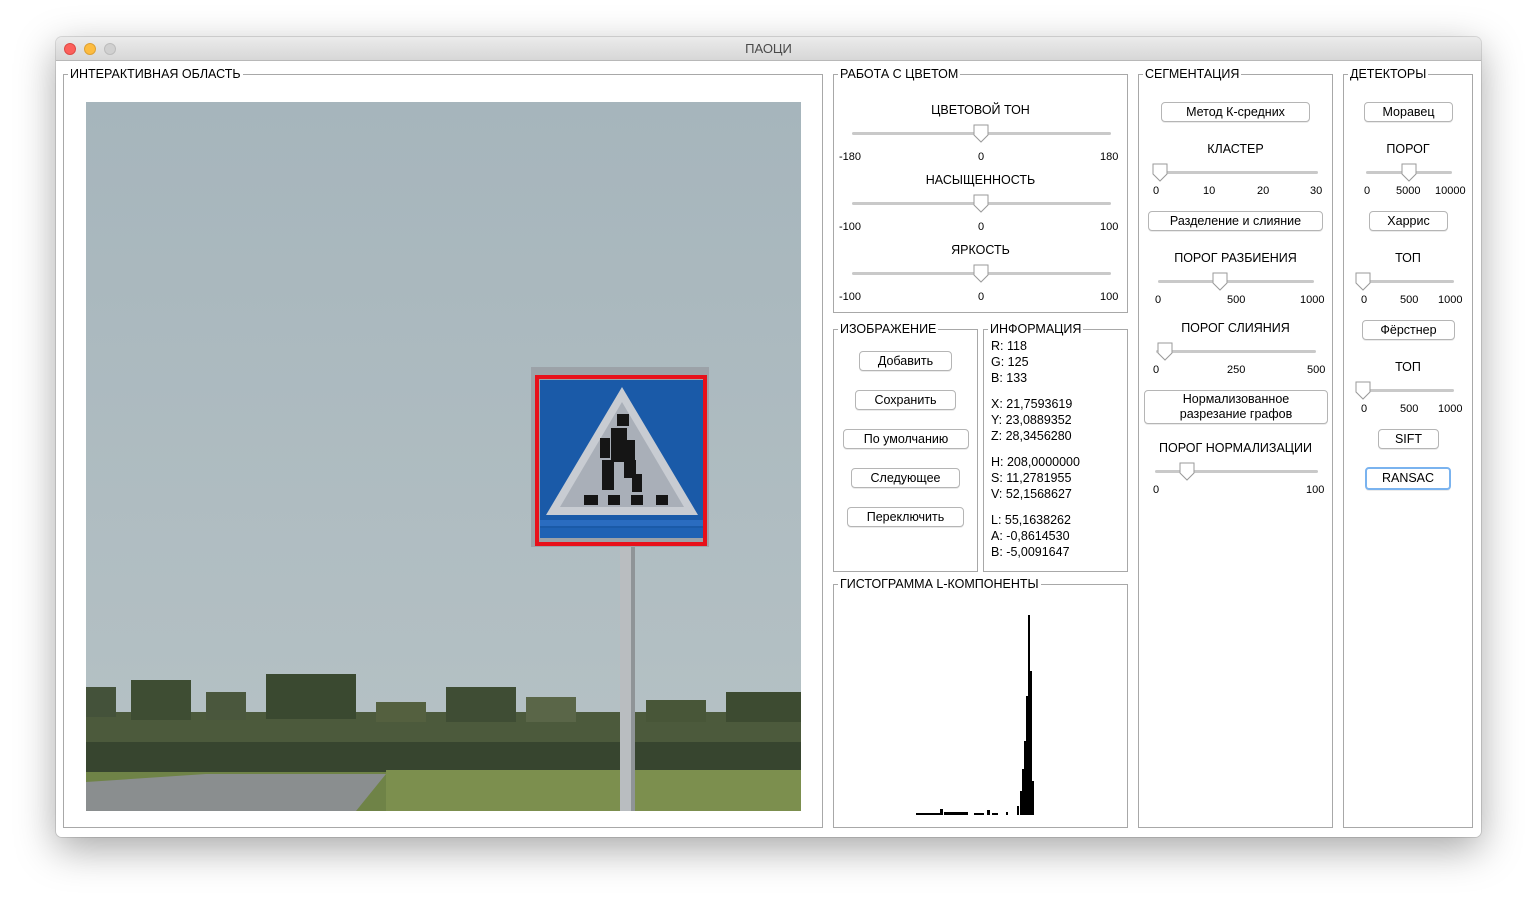 This screenshot has width=1537, height=912. Describe the element at coordinates (1031, 436) in the screenshot. I see `info-z-value: Z: 28,3456280` at that location.